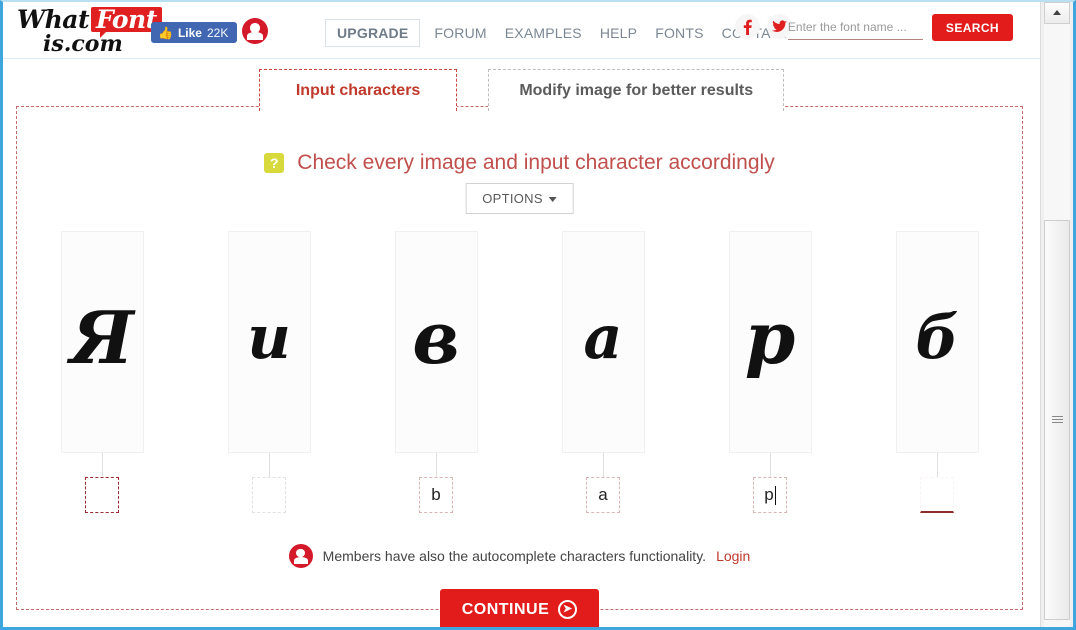 This screenshot has height=630, width=1076. I want to click on glyph-image-6: б, so click(937, 342).